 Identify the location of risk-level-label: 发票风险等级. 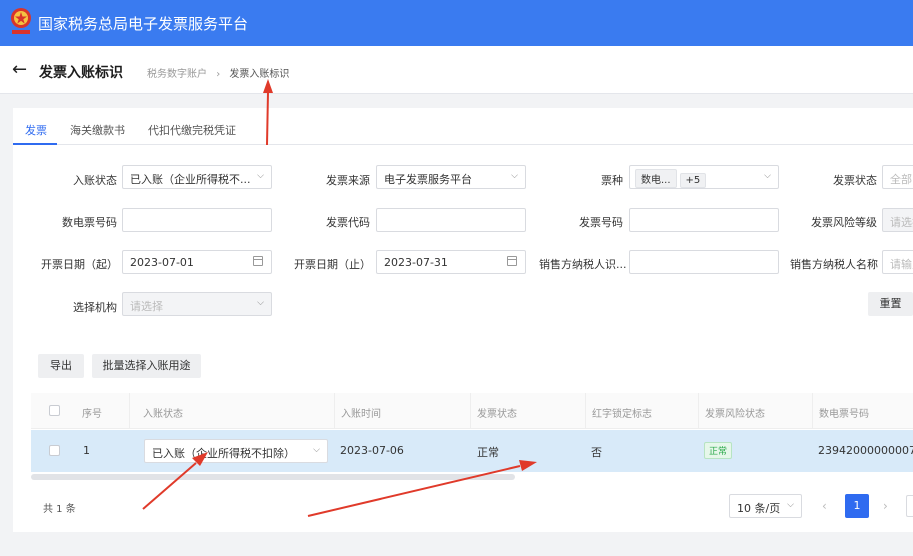
(844, 222).